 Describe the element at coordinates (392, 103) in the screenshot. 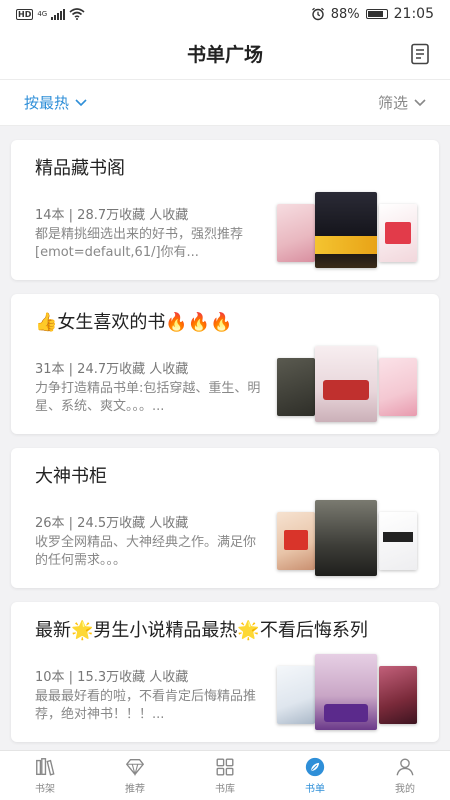

I see `filter-label: 筛选` at that location.